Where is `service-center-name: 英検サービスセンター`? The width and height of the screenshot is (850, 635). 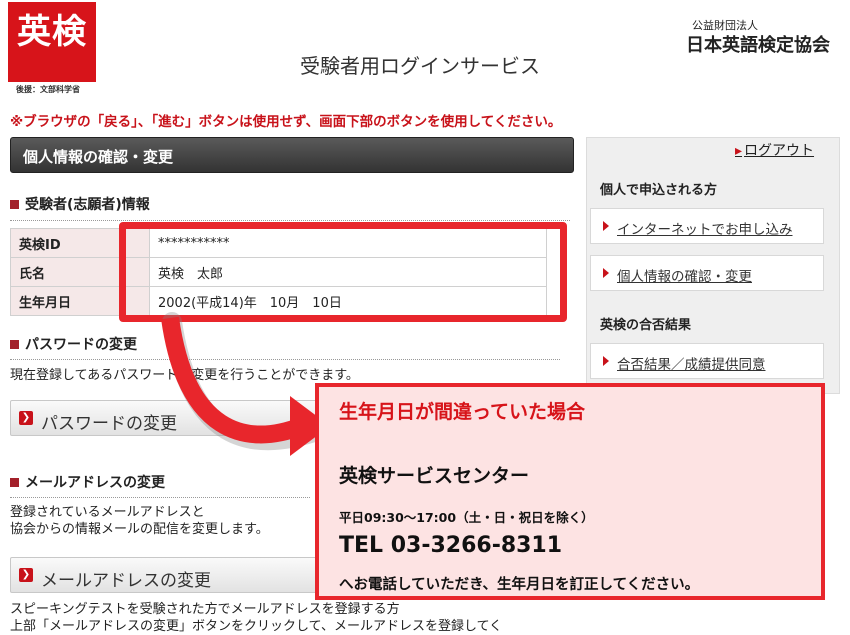 service-center-name: 英検サービスセンター is located at coordinates (434, 476).